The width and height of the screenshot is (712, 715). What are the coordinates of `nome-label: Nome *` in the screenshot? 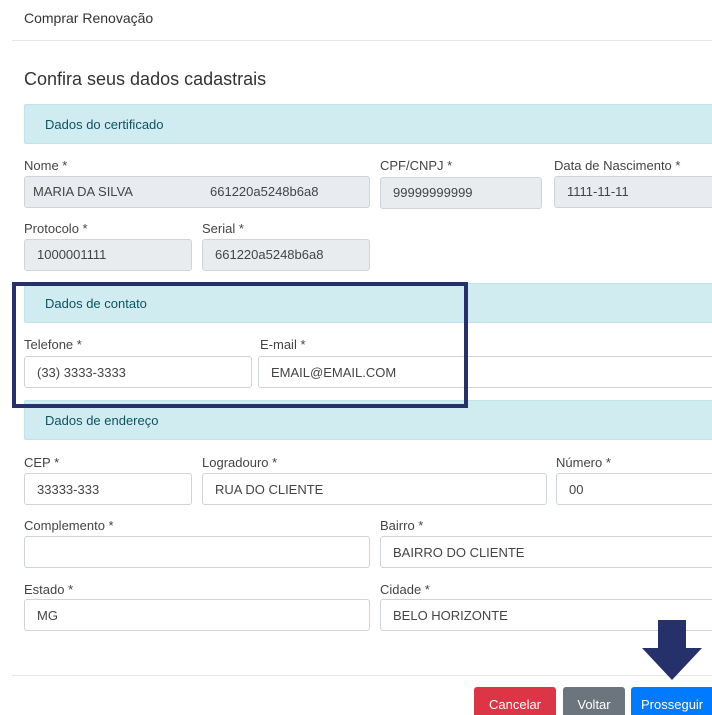 It's located at (46, 165).